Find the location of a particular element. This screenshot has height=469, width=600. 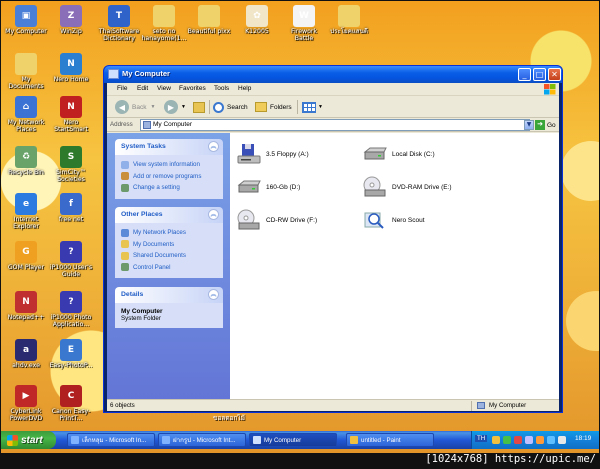

details-header: Details ︽ is located at coordinates (169, 295).